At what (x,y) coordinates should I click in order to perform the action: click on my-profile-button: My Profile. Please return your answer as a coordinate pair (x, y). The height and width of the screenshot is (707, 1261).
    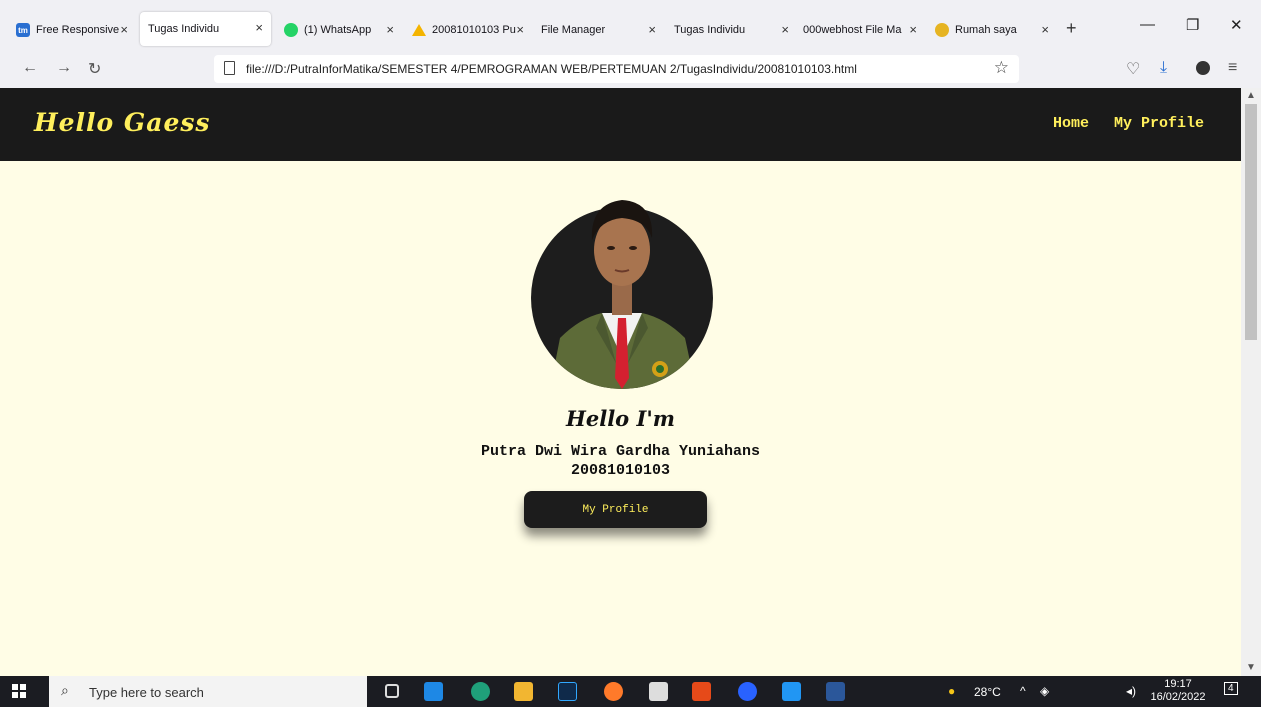
    Looking at the image, I should click on (615, 509).